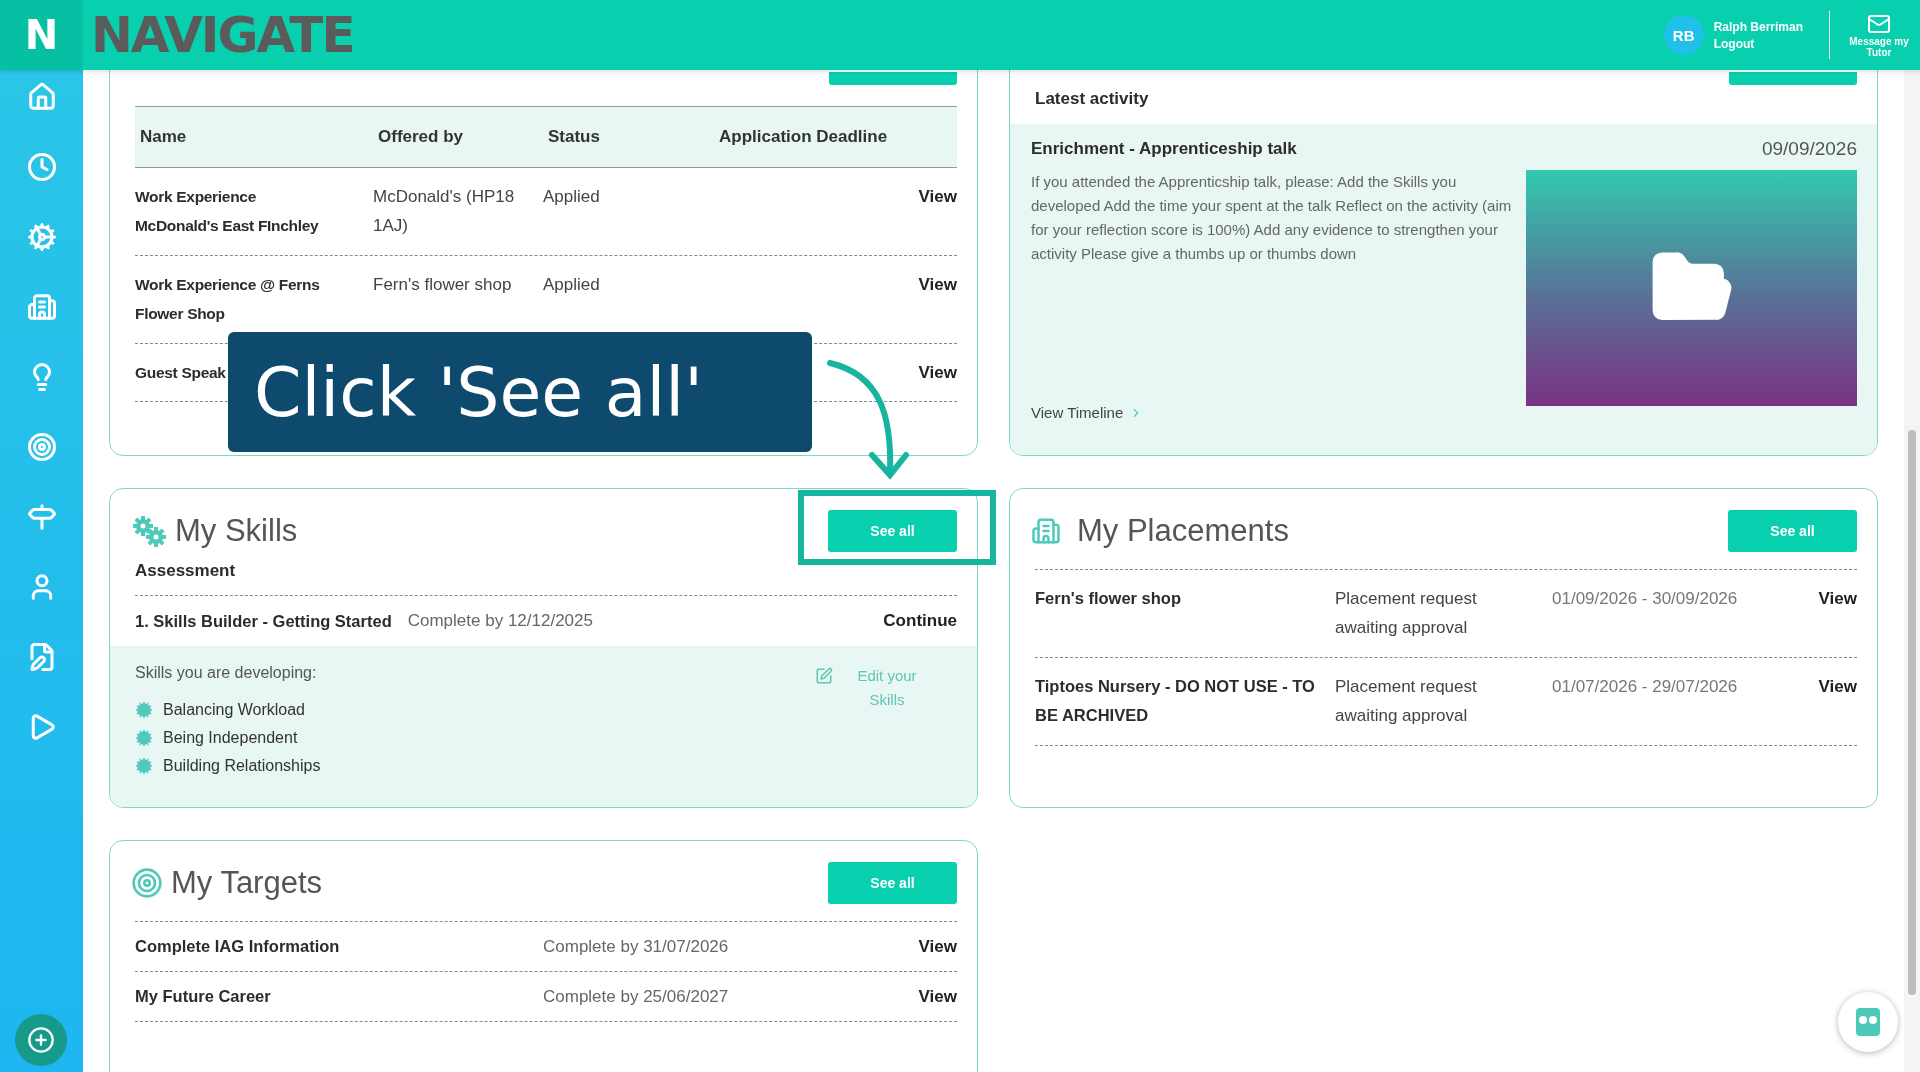 The width and height of the screenshot is (1920, 1072). Describe the element at coordinates (636, 947) in the screenshot. I see `due-date: Complete by 31/07/2026` at that location.